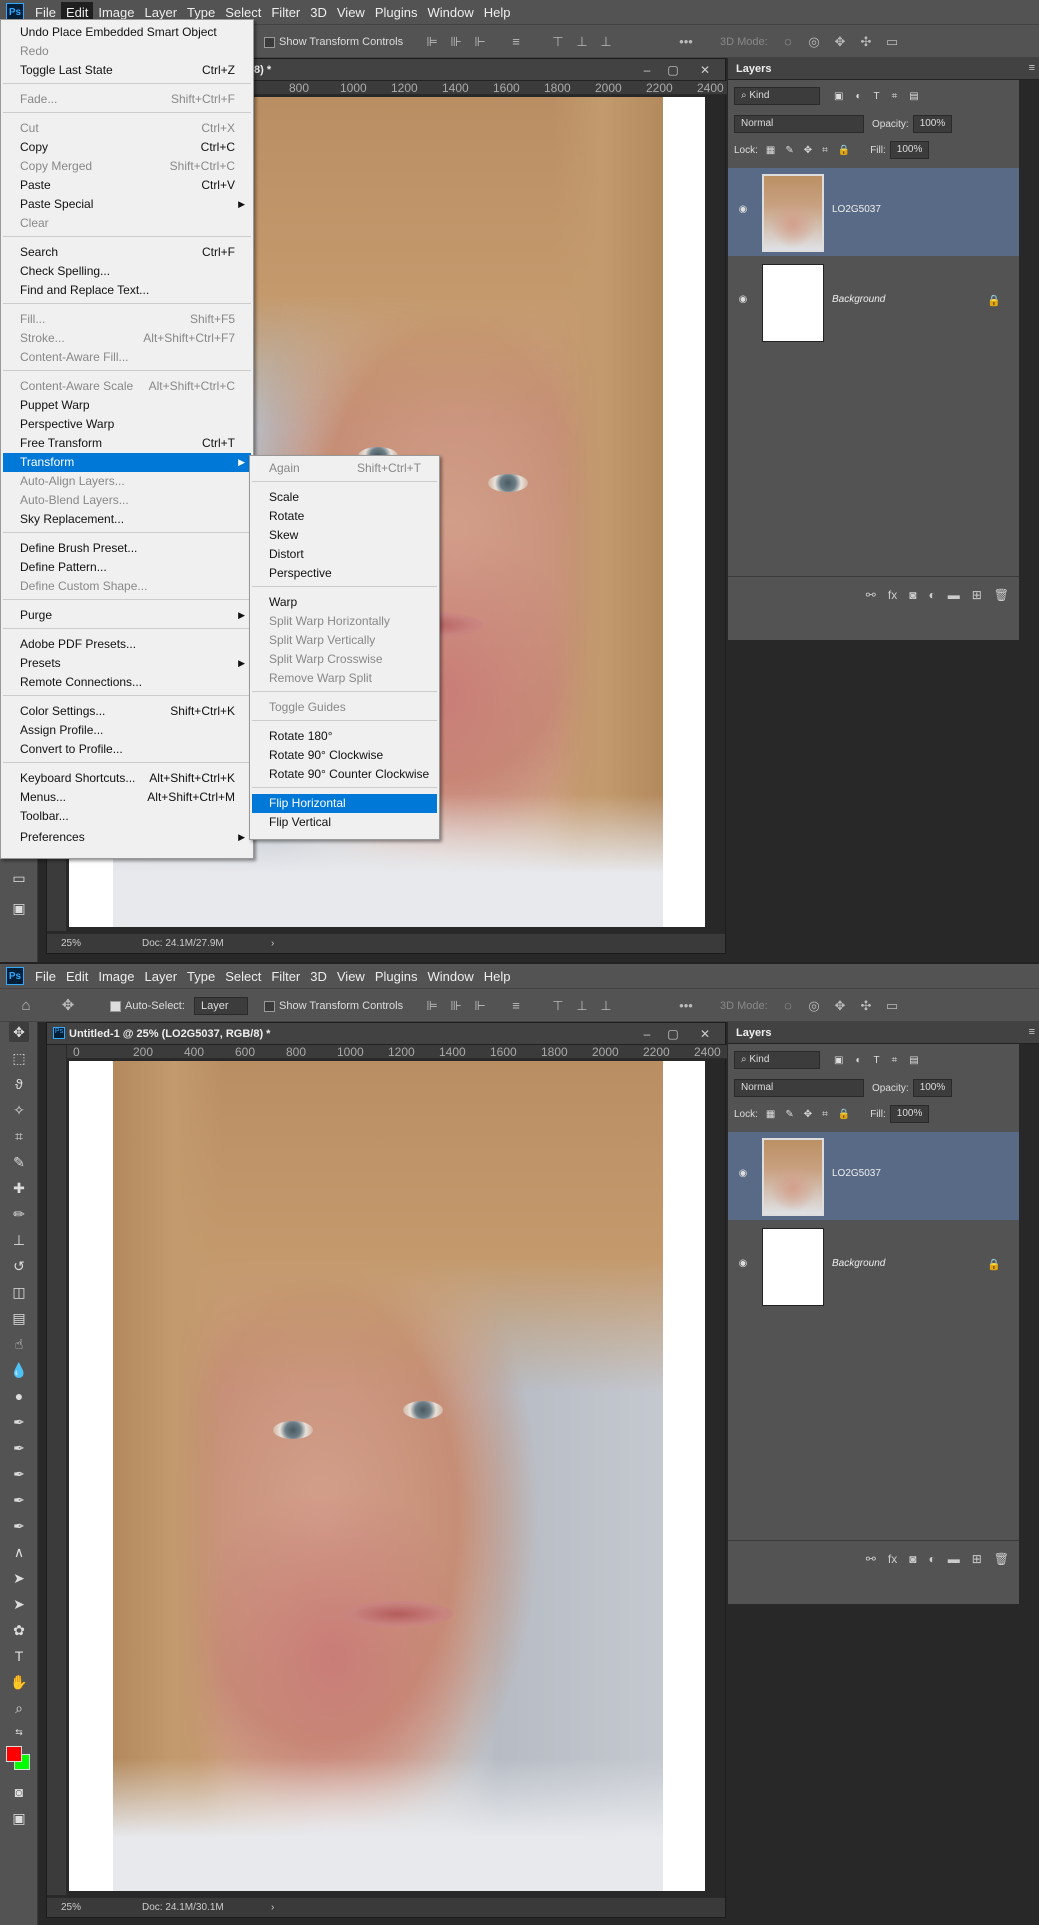  I want to click on crop-tool-icon: ⌗, so click(19, 1136).